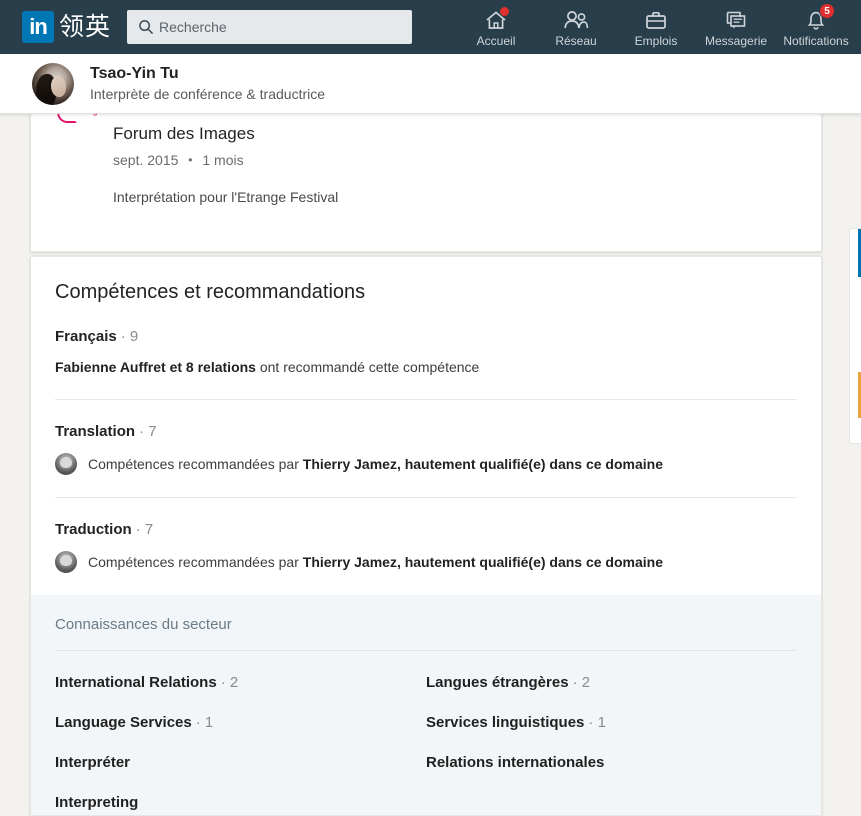 The width and height of the screenshot is (861, 816). I want to click on industry-knowledge-label: Langues étrangères, so click(497, 682).